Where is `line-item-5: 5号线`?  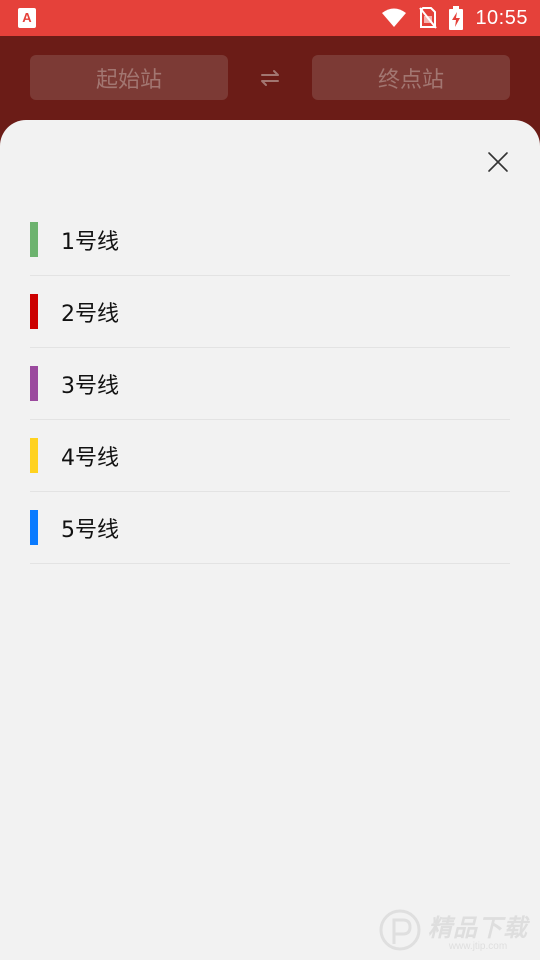 line-item-5: 5号线 is located at coordinates (270, 528).